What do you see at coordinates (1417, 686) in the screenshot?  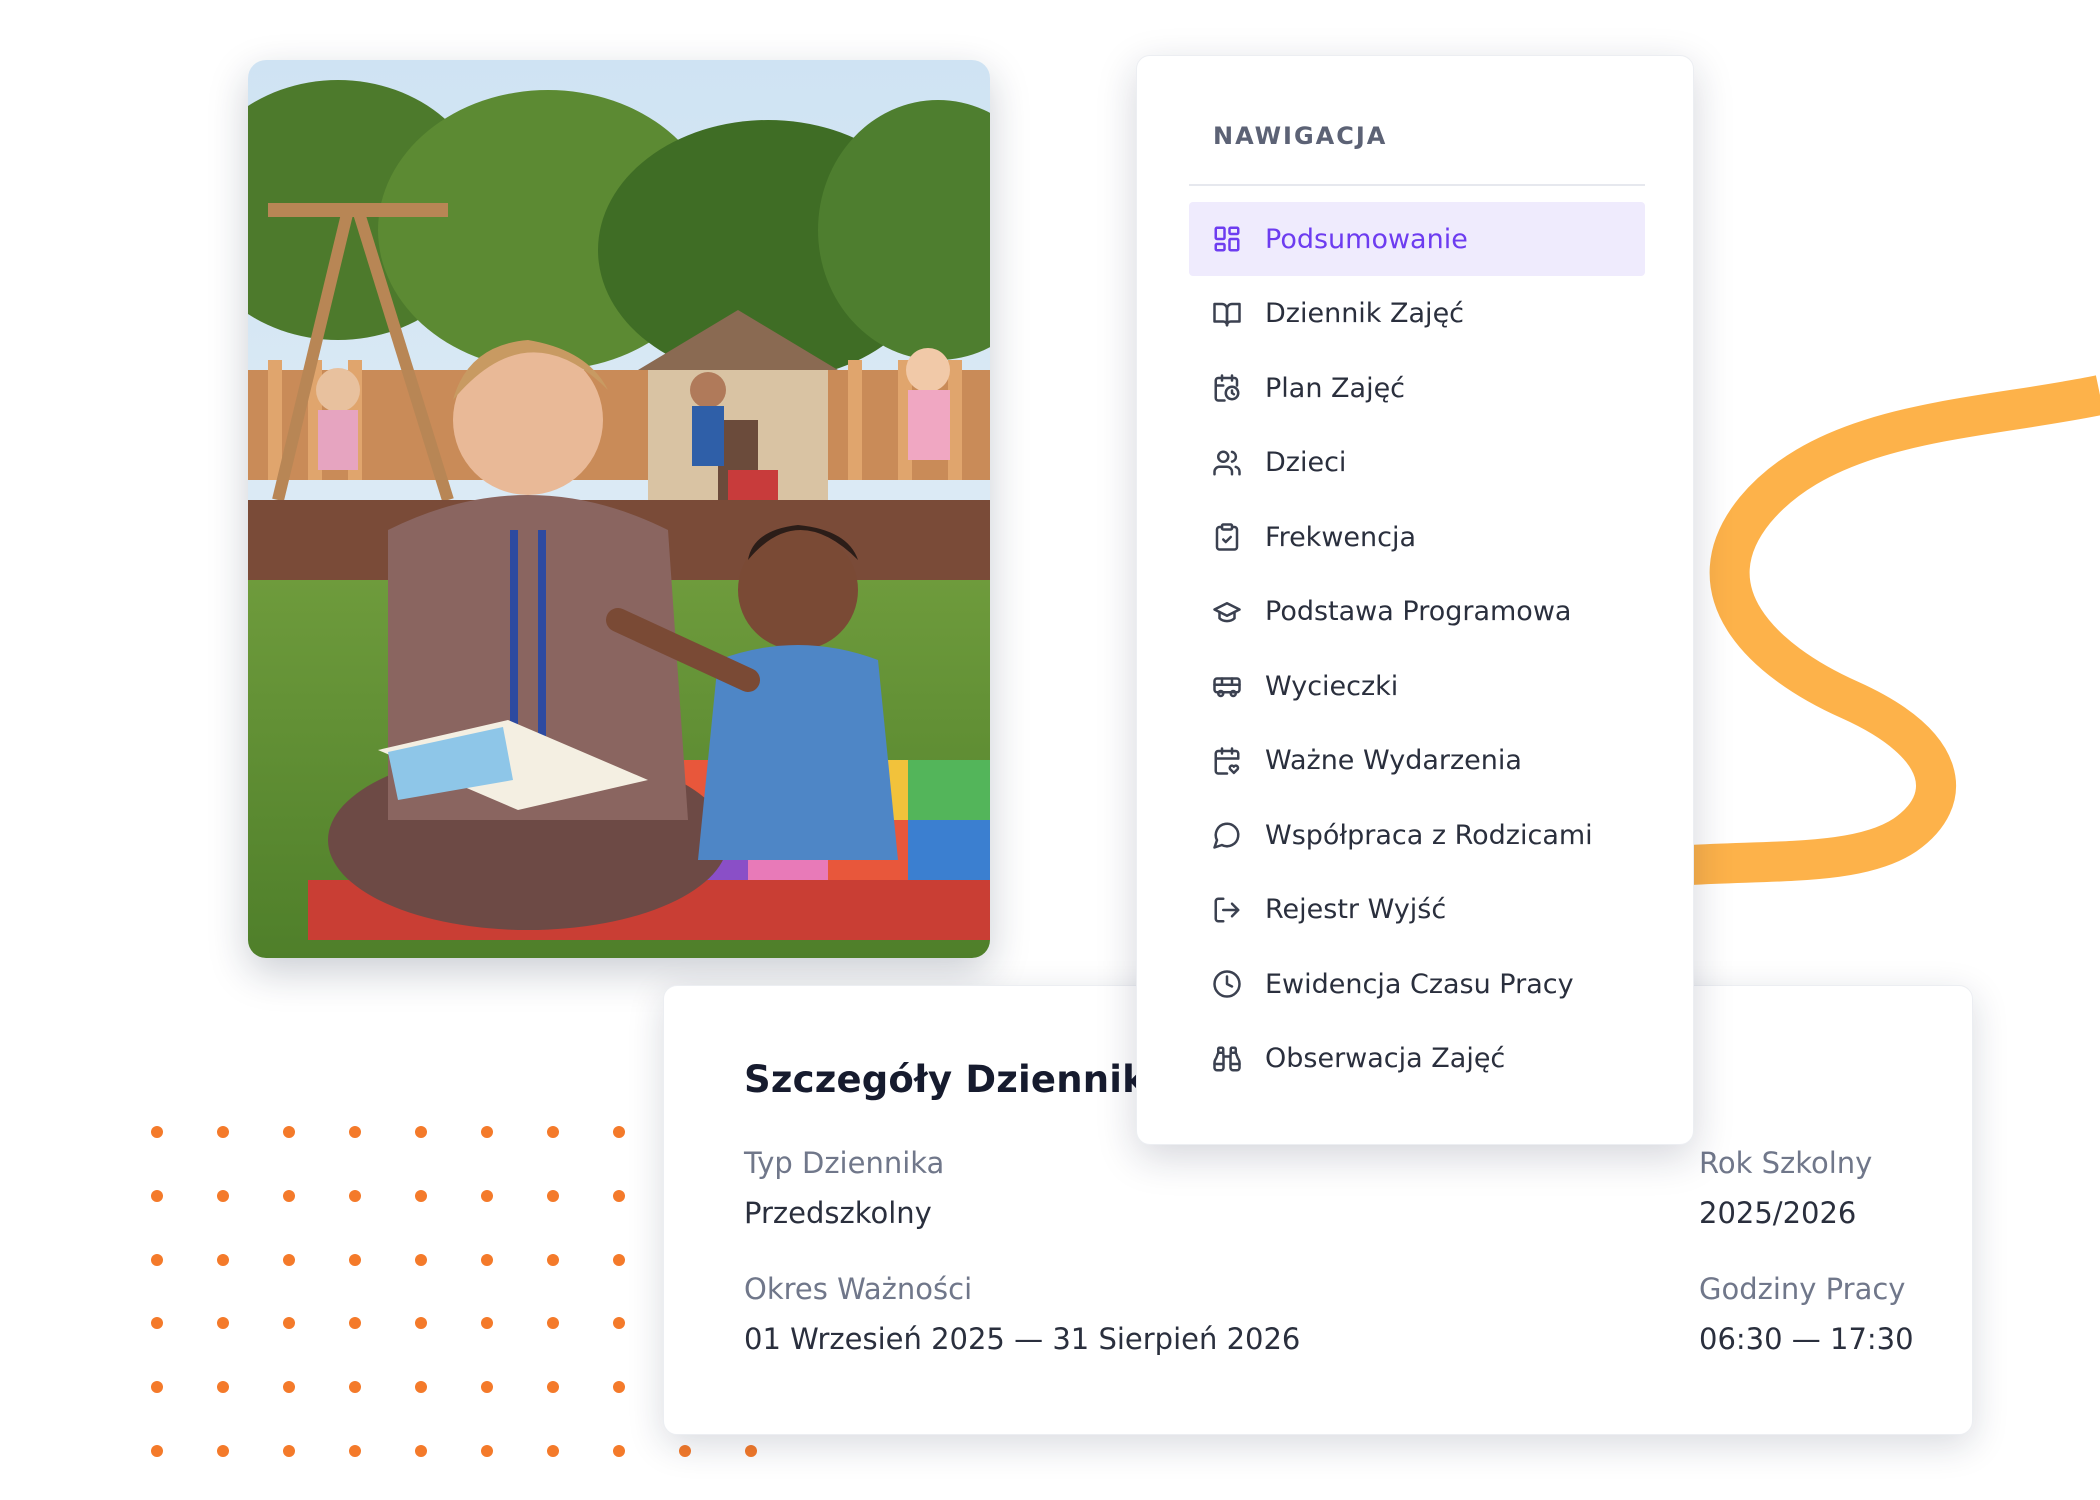 I see `nav-item-wycieczki: Wycieczki` at bounding box center [1417, 686].